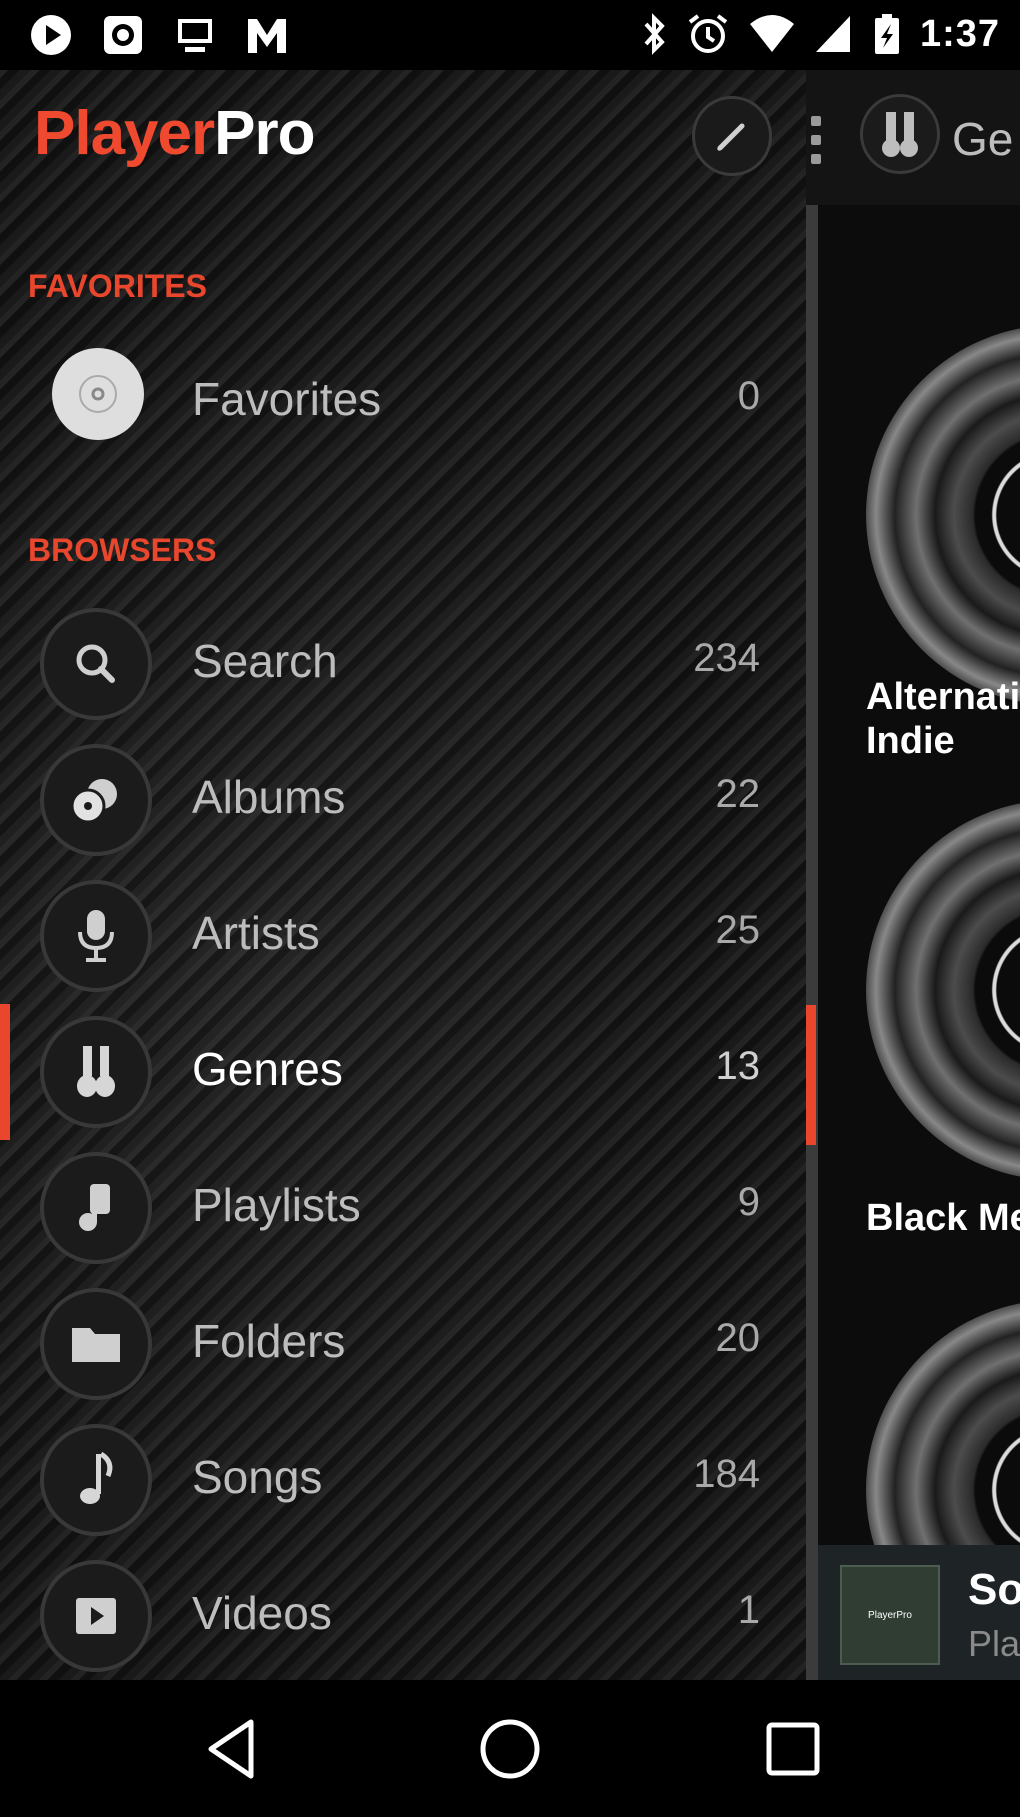  Describe the element at coordinates (748, 1202) in the screenshot. I see `drawer-item-count: 9` at that location.